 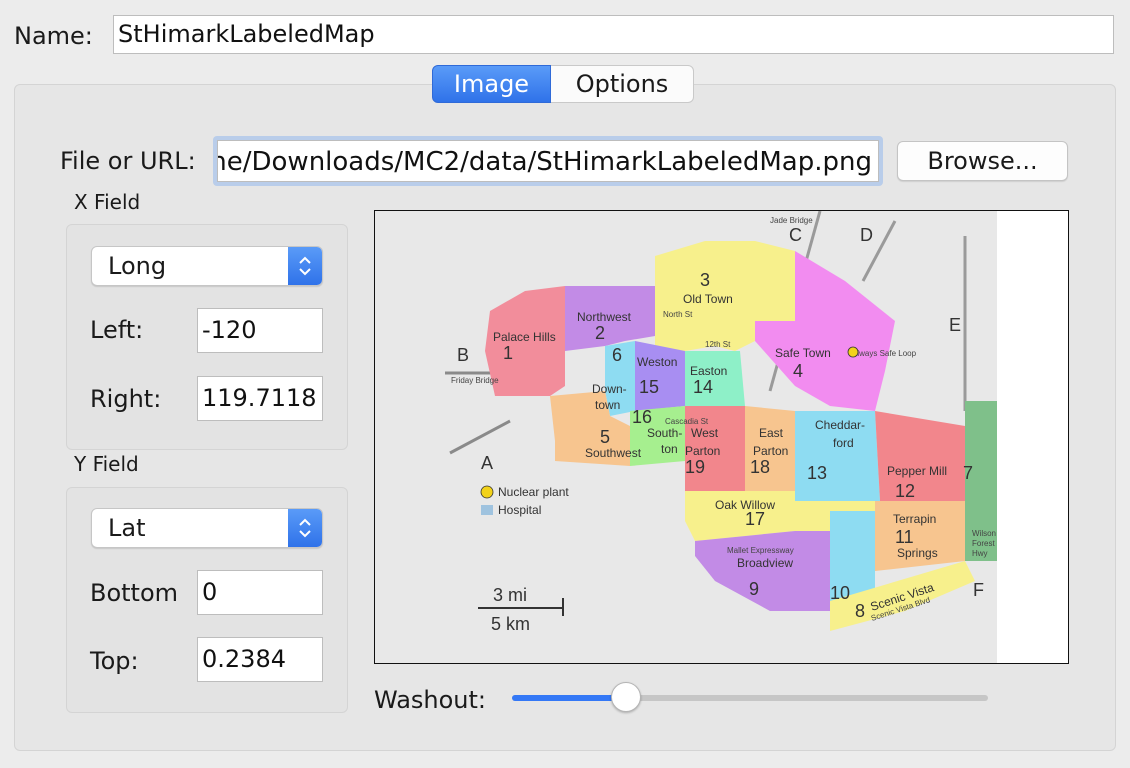 What do you see at coordinates (866, 235) in the screenshot?
I see `svg-text: D` at bounding box center [866, 235].